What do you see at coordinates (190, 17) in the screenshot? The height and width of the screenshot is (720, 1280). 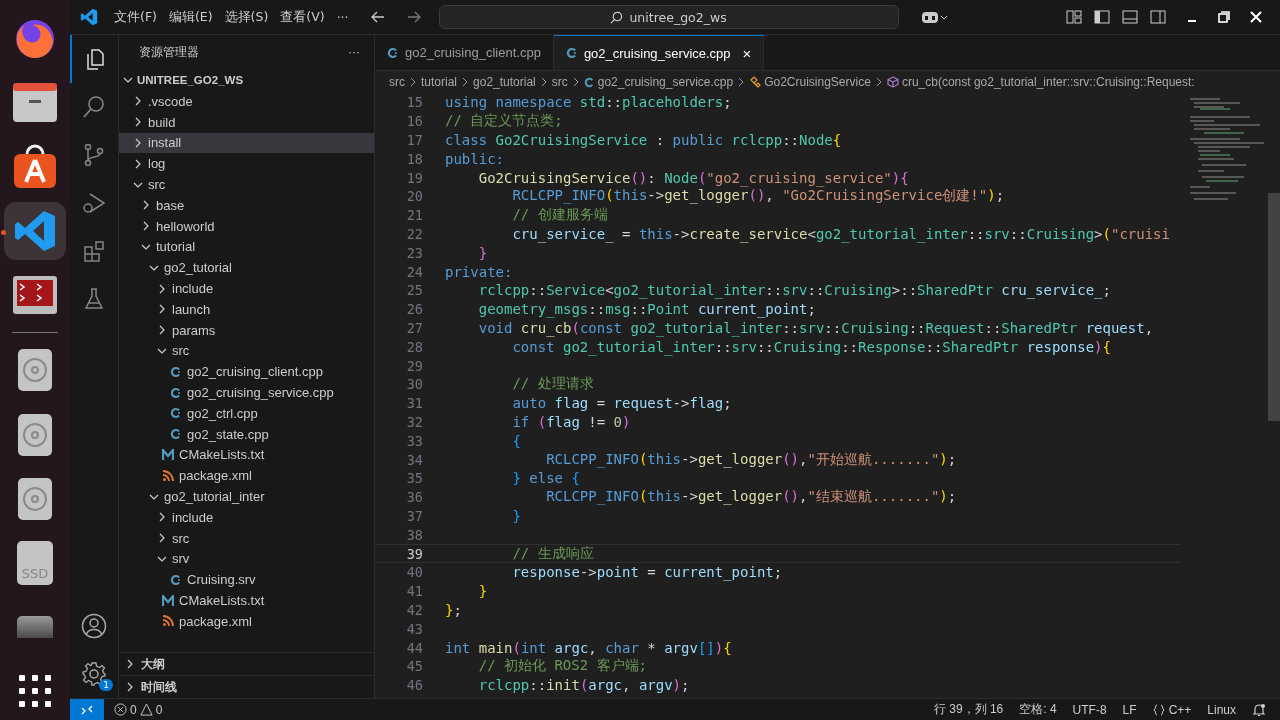 I see `menu-item: 编辑(E)` at bounding box center [190, 17].